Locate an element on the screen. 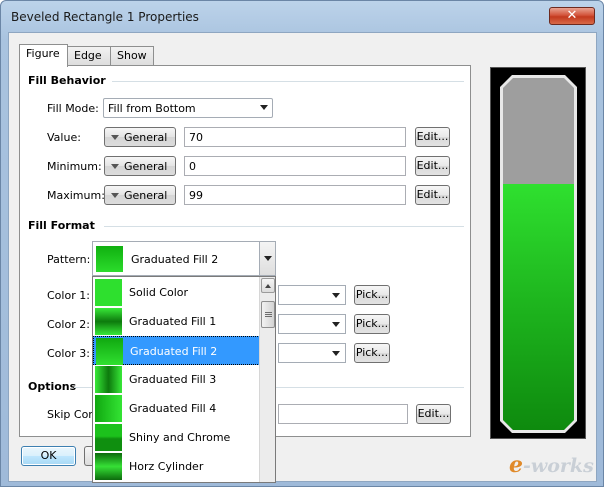 This screenshot has height=487, width=604. graduated-fill-2-swatch is located at coordinates (109, 351).